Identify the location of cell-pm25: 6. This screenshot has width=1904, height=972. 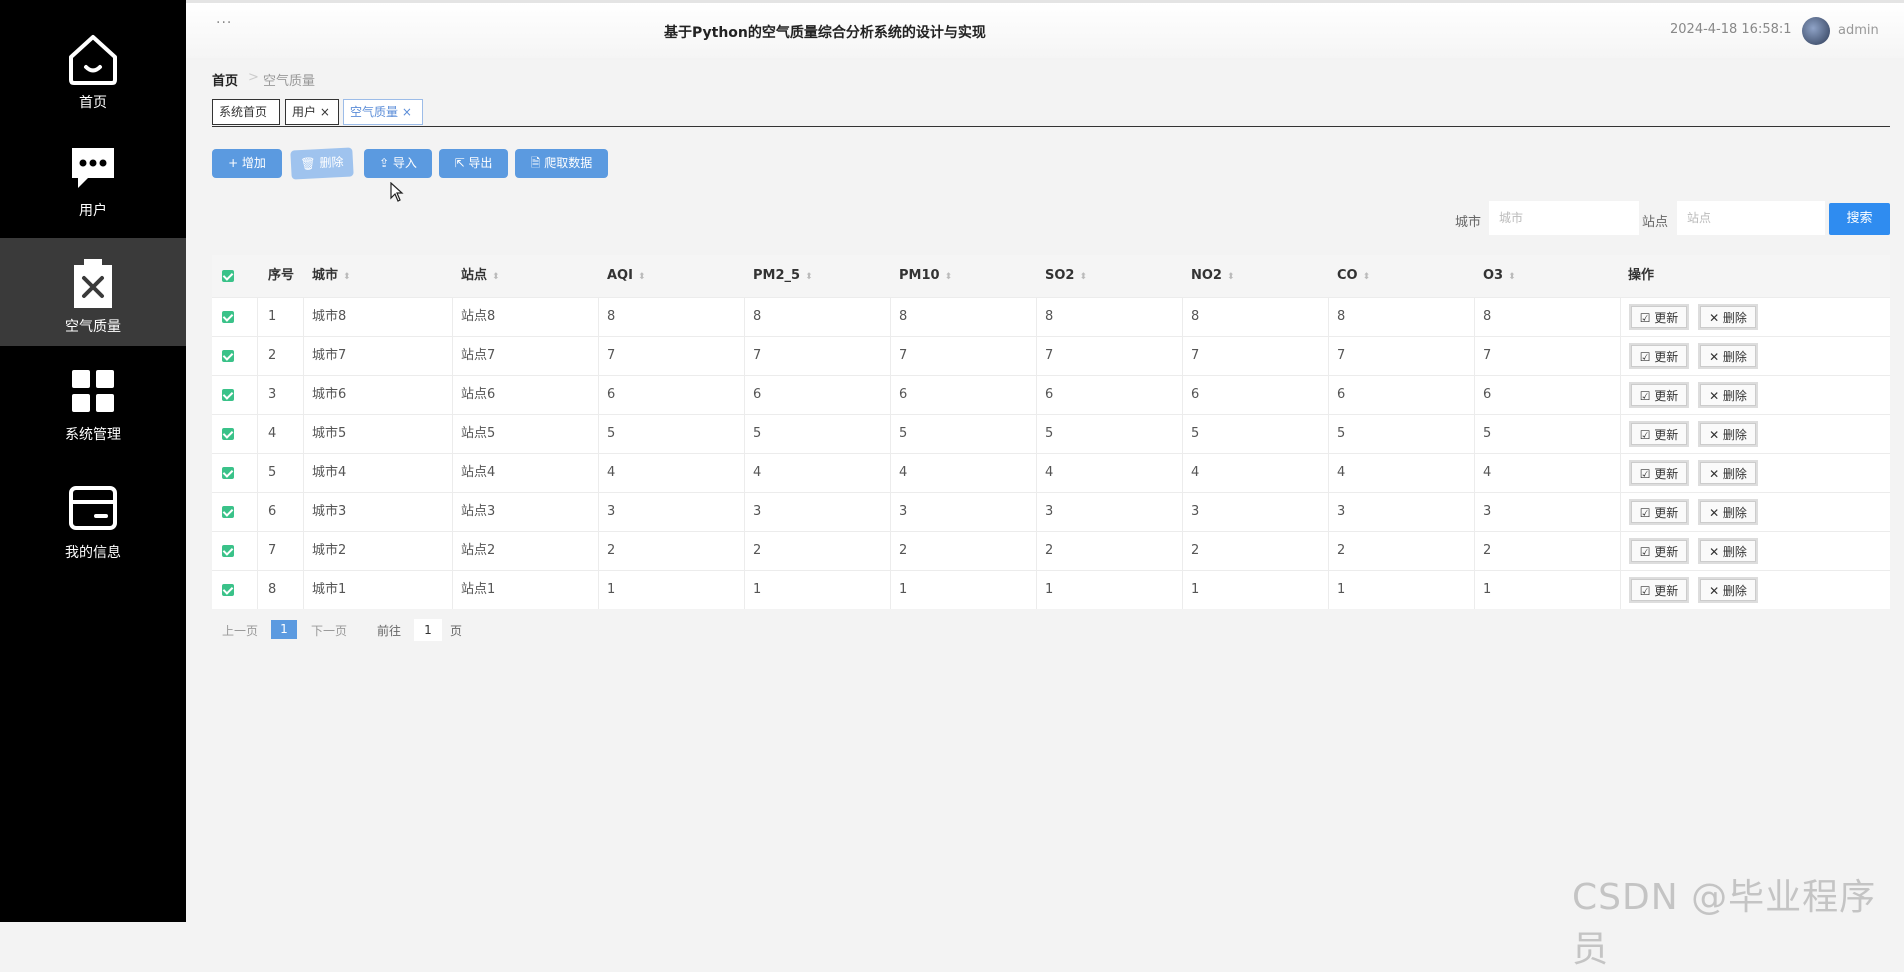
(757, 394).